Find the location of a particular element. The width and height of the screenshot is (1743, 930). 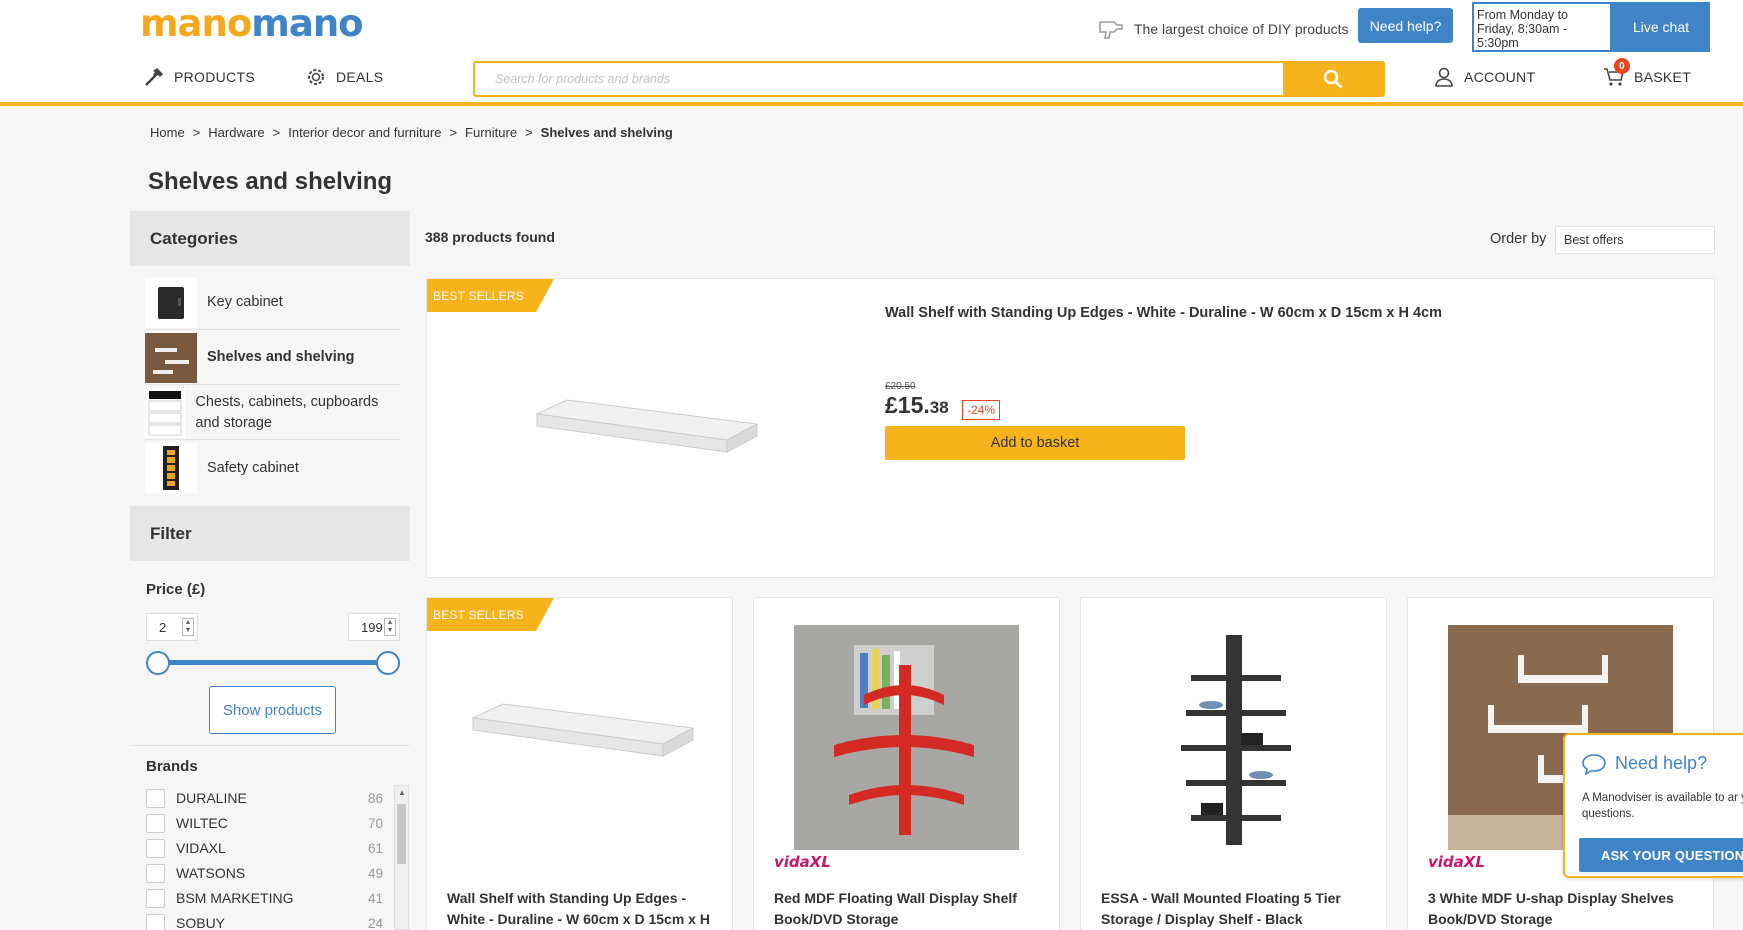

nav-products: PRODUCTS is located at coordinates (199, 77).